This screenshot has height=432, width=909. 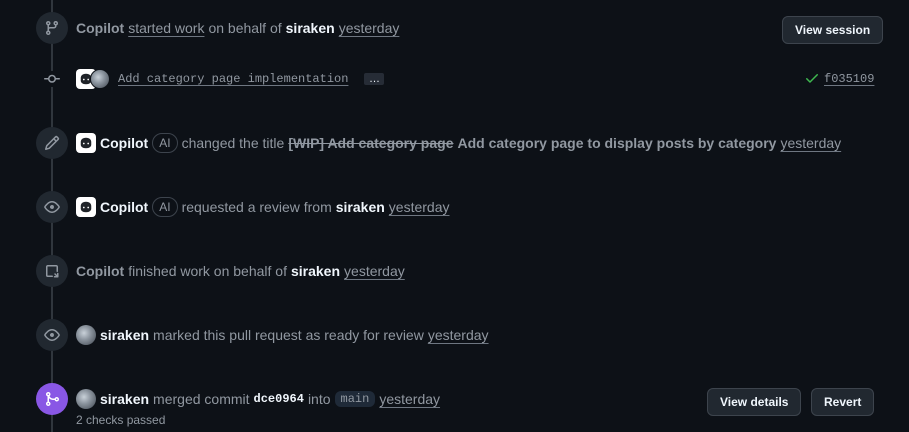 What do you see at coordinates (52, 28) in the screenshot?
I see `git-branch-icon` at bounding box center [52, 28].